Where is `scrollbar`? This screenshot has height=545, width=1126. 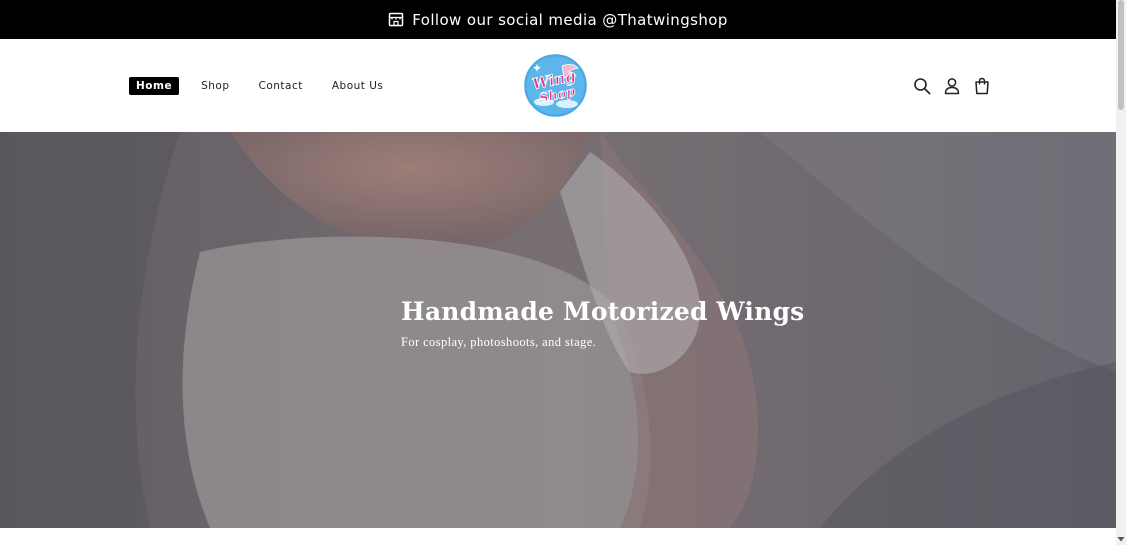
scrollbar is located at coordinates (1121, 272).